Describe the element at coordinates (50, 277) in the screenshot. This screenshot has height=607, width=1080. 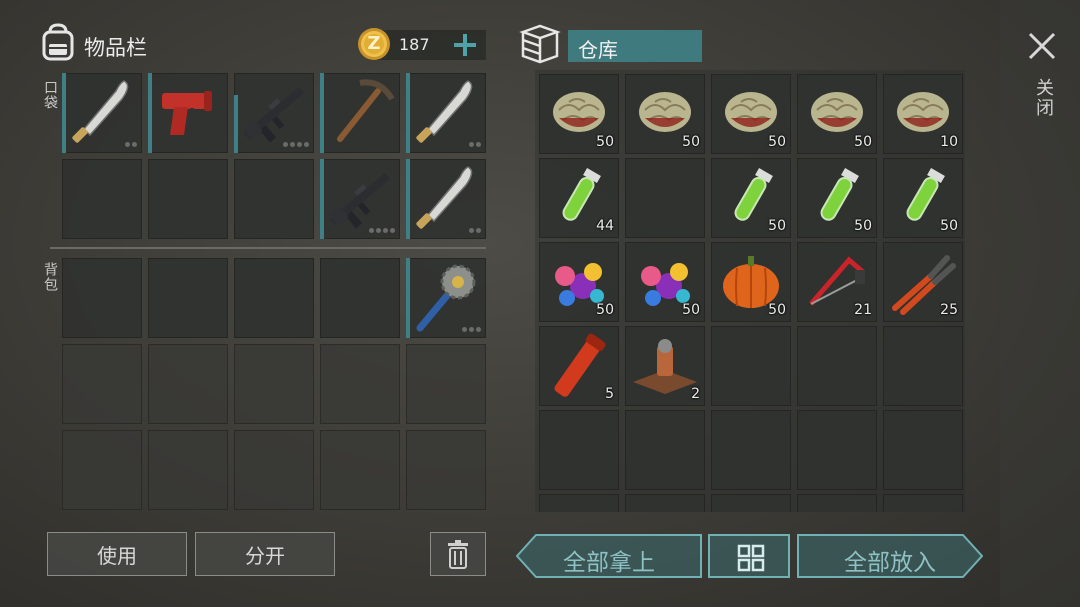
I see `backpack-label: 背包` at that location.